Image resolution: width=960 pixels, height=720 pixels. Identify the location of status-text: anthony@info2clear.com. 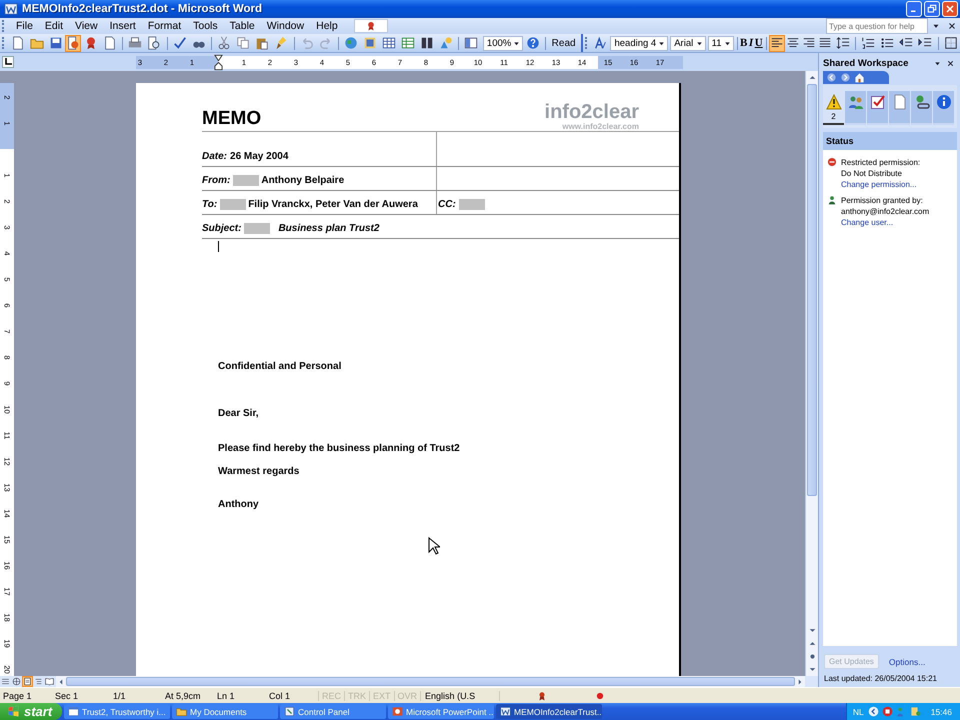
(885, 211).